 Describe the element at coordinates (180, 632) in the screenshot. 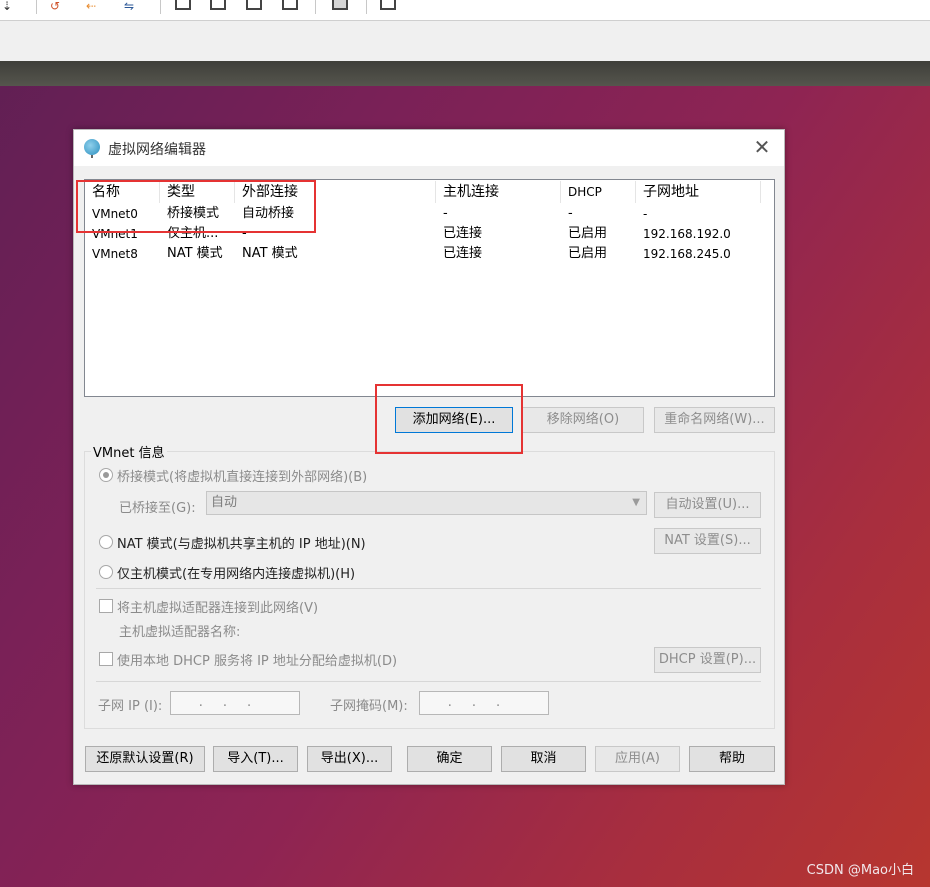

I see `adapter-name-label: 主机虚拟适配器名称:` at that location.